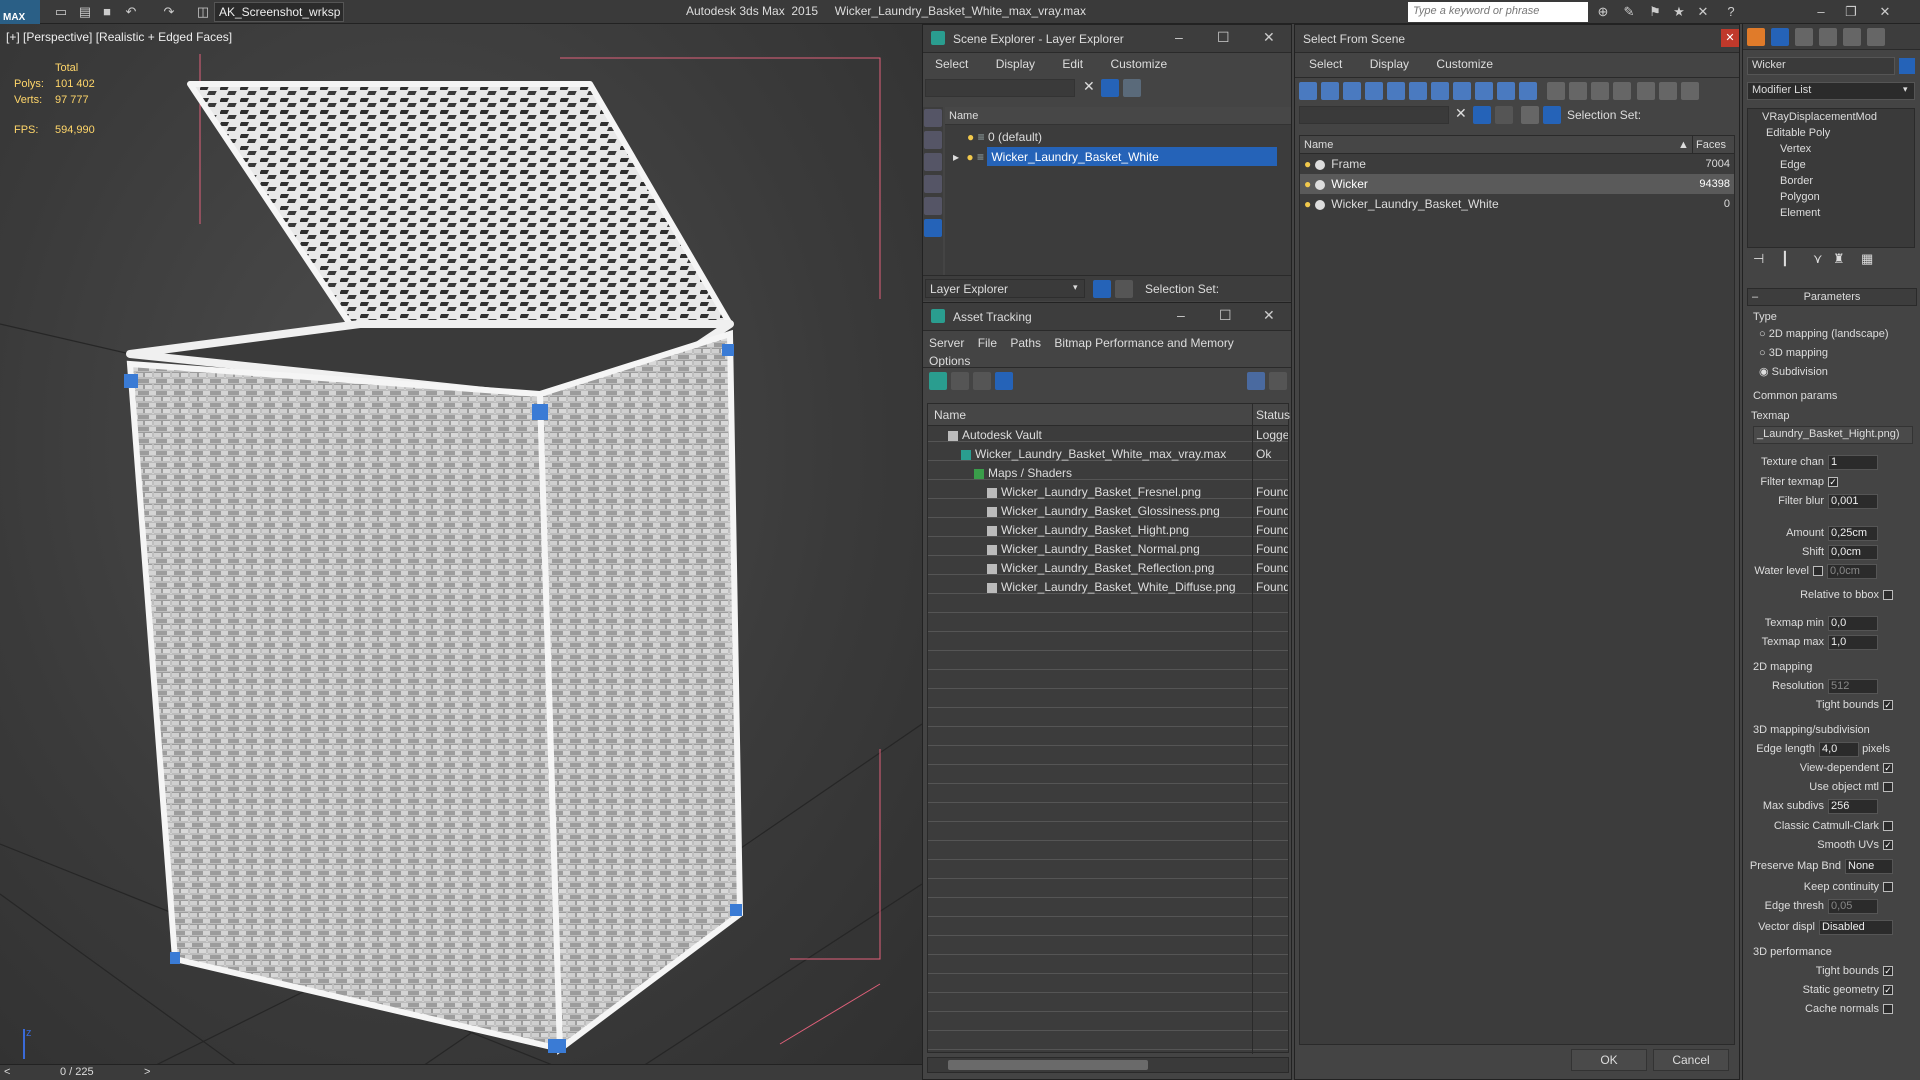 This screenshot has height=1080, width=1920. Describe the element at coordinates (1683, 145) in the screenshot. I see `sort-arrow-icon: ▲` at that location.